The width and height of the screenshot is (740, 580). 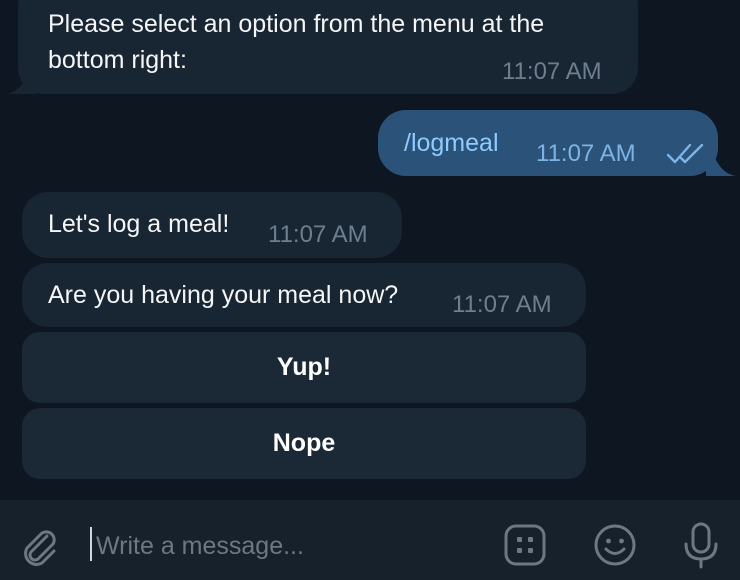 I want to click on smile-icon, so click(x=615, y=545).